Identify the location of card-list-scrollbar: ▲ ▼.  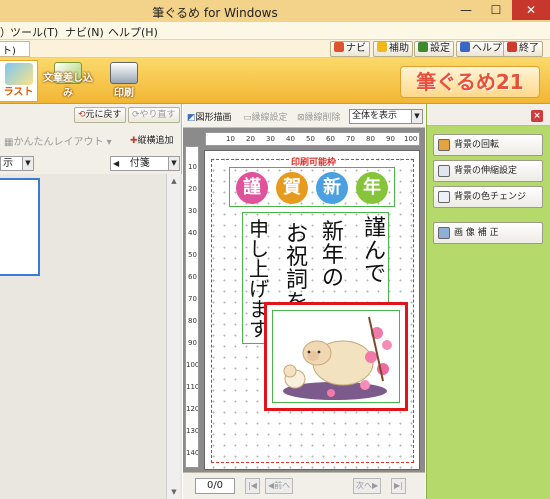
(173, 336).